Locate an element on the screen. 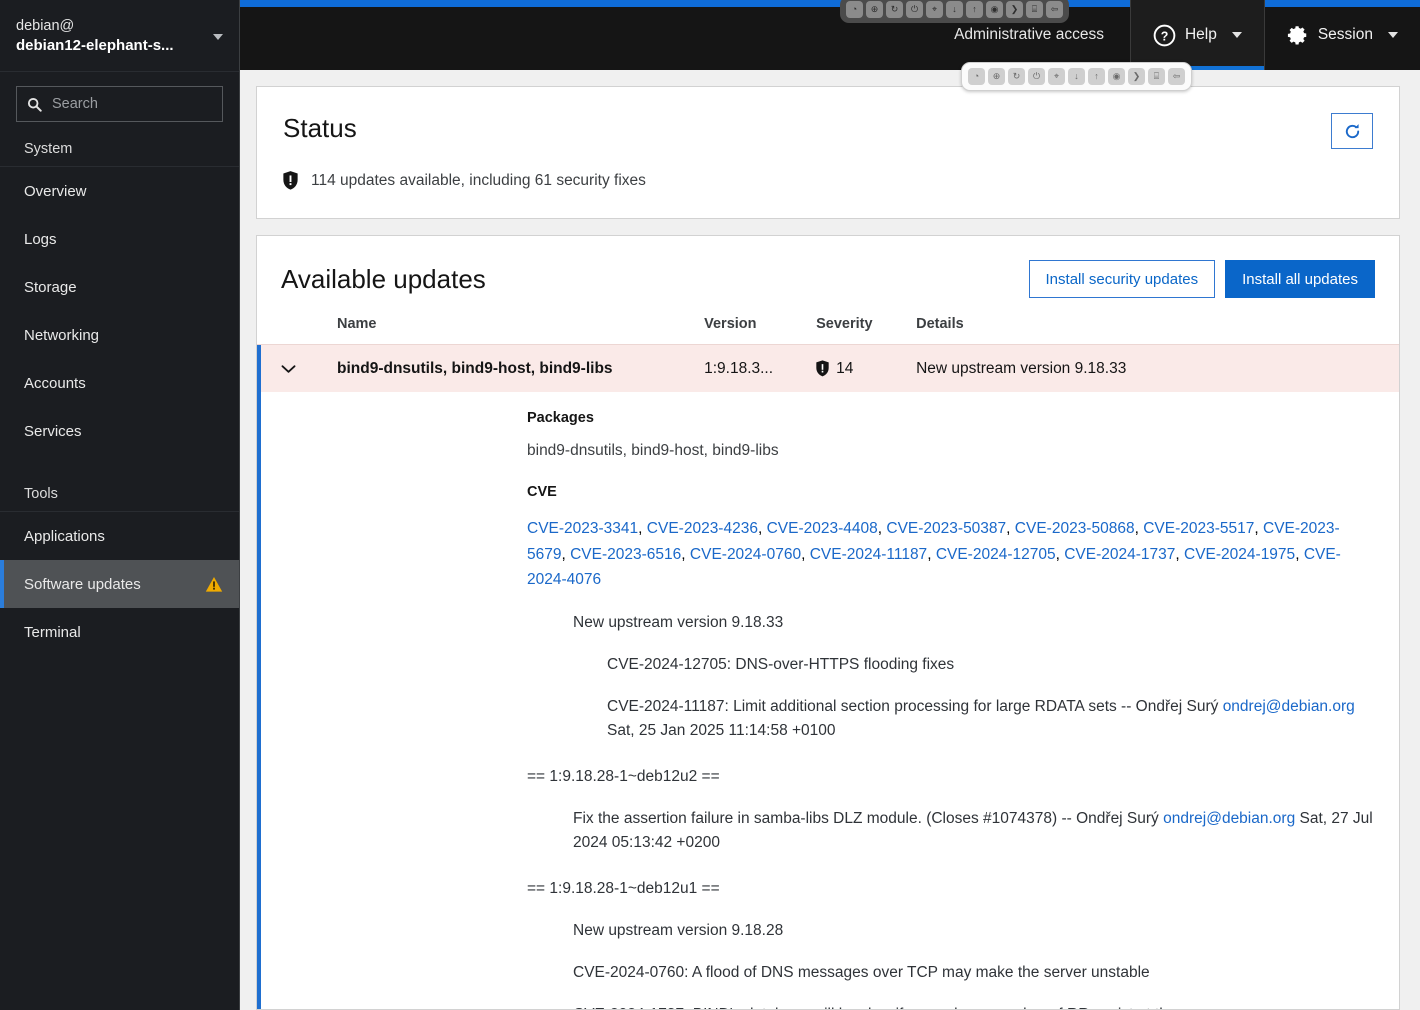 The height and width of the screenshot is (1010, 1420). install-all-updates-button: Install all updates is located at coordinates (1300, 279).